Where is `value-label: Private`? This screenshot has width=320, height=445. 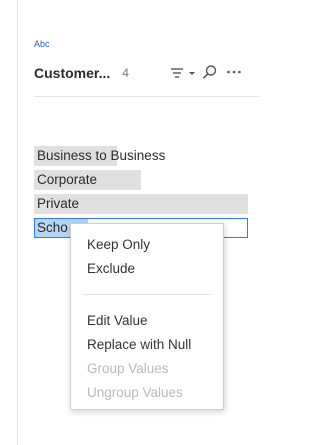
value-label: Private is located at coordinates (58, 203).